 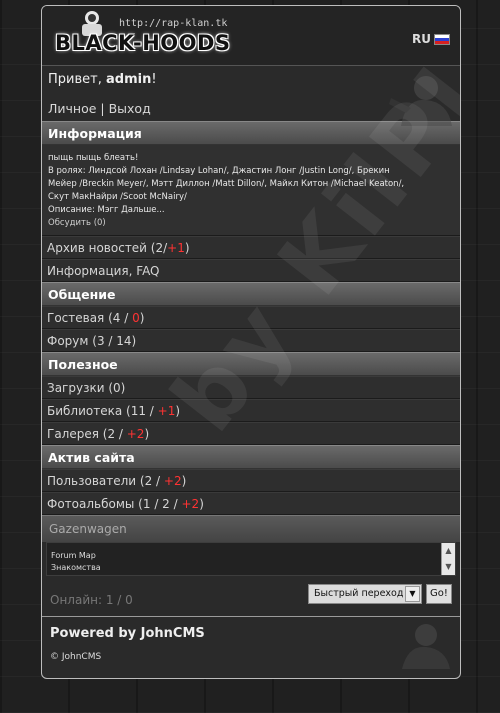 What do you see at coordinates (117, 197) in the screenshot?
I see `news-line: Скут МакНайри /Scoot McNairy/` at bounding box center [117, 197].